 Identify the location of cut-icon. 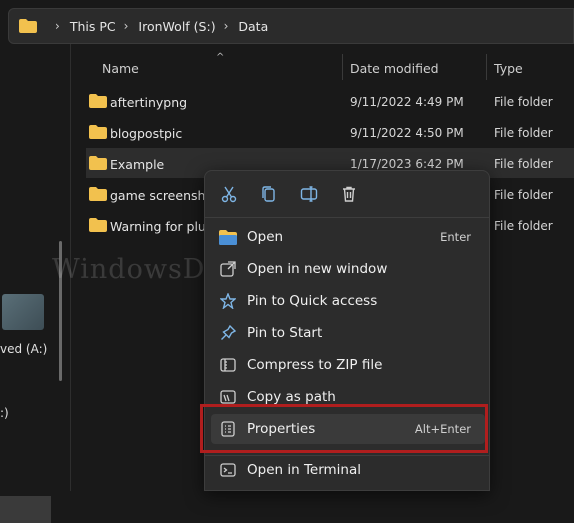
(229, 194).